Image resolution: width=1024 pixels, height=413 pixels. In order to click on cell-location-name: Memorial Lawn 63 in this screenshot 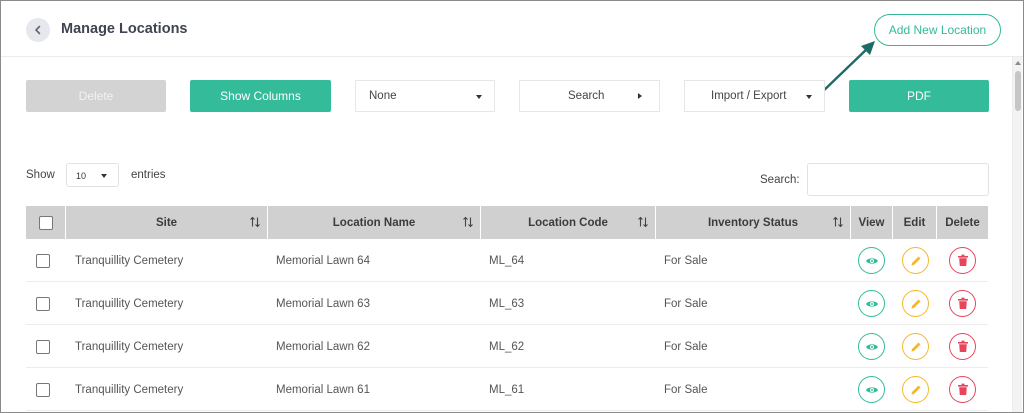, I will do `click(323, 303)`.